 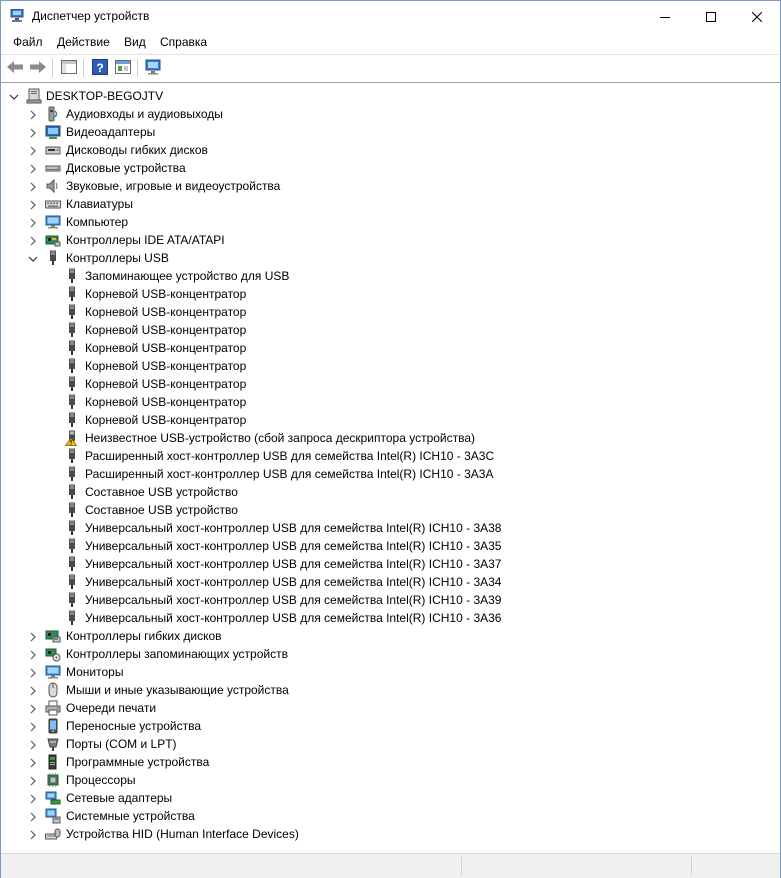 I want to click on tree-item-label: Контроллеры запоминающих устройств, so click(x=177, y=654).